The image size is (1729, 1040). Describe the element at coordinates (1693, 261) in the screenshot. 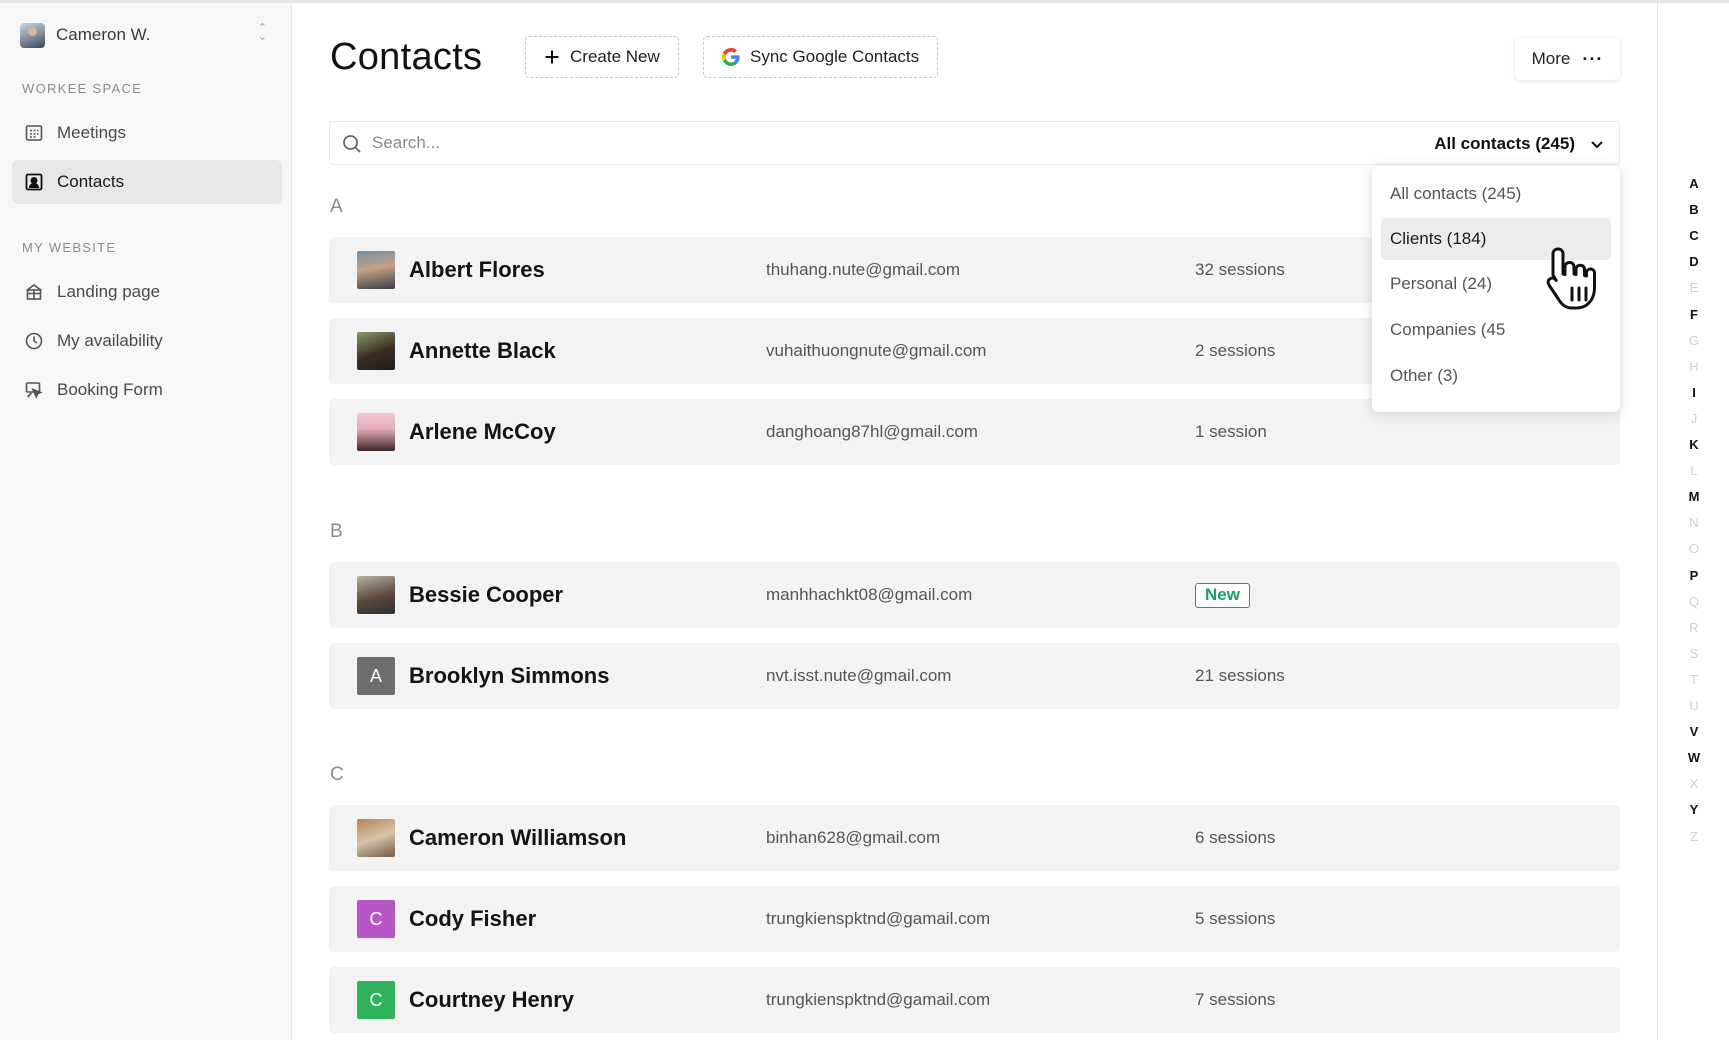

I see `alphabet-letter-d: D` at that location.